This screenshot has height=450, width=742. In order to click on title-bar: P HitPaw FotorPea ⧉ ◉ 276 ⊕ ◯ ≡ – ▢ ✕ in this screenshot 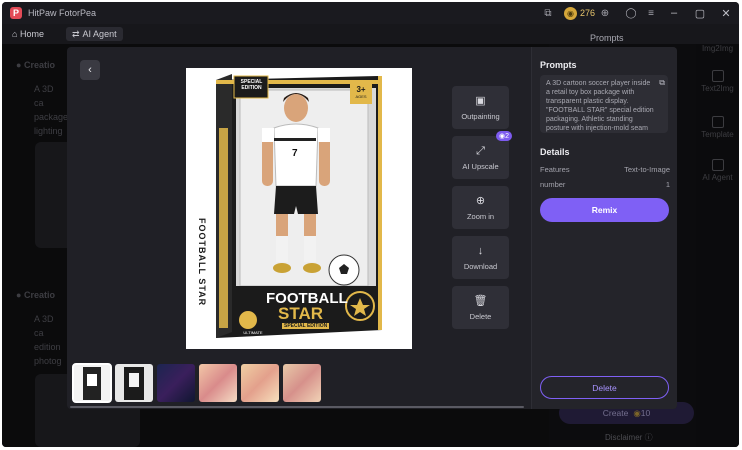, I will do `click(370, 13)`.